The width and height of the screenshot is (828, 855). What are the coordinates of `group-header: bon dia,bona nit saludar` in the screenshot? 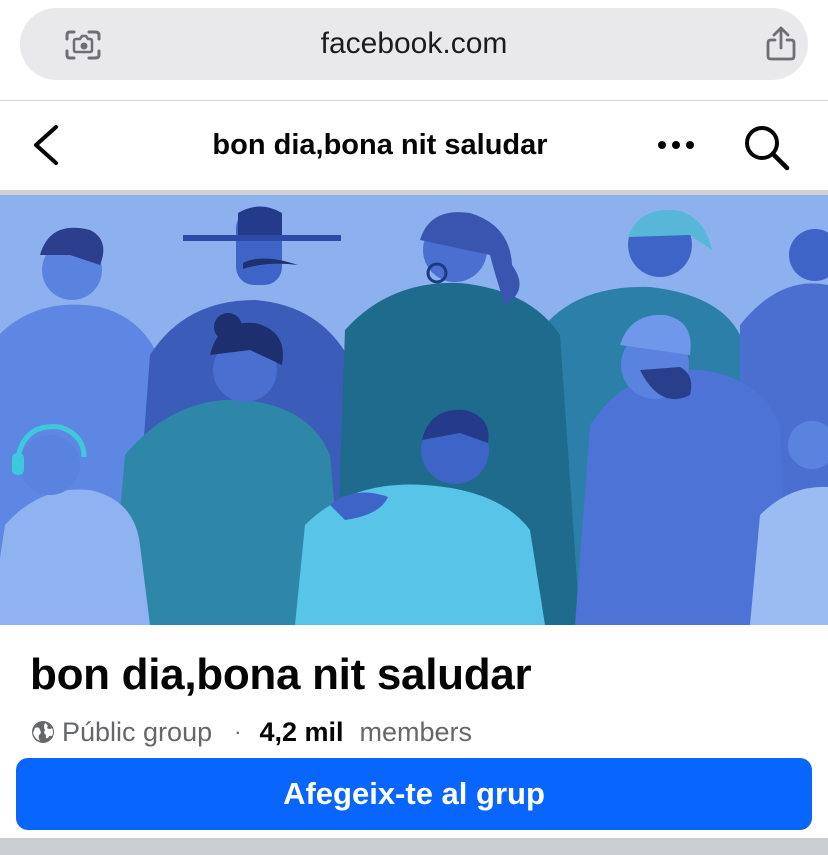 It's located at (414, 145).